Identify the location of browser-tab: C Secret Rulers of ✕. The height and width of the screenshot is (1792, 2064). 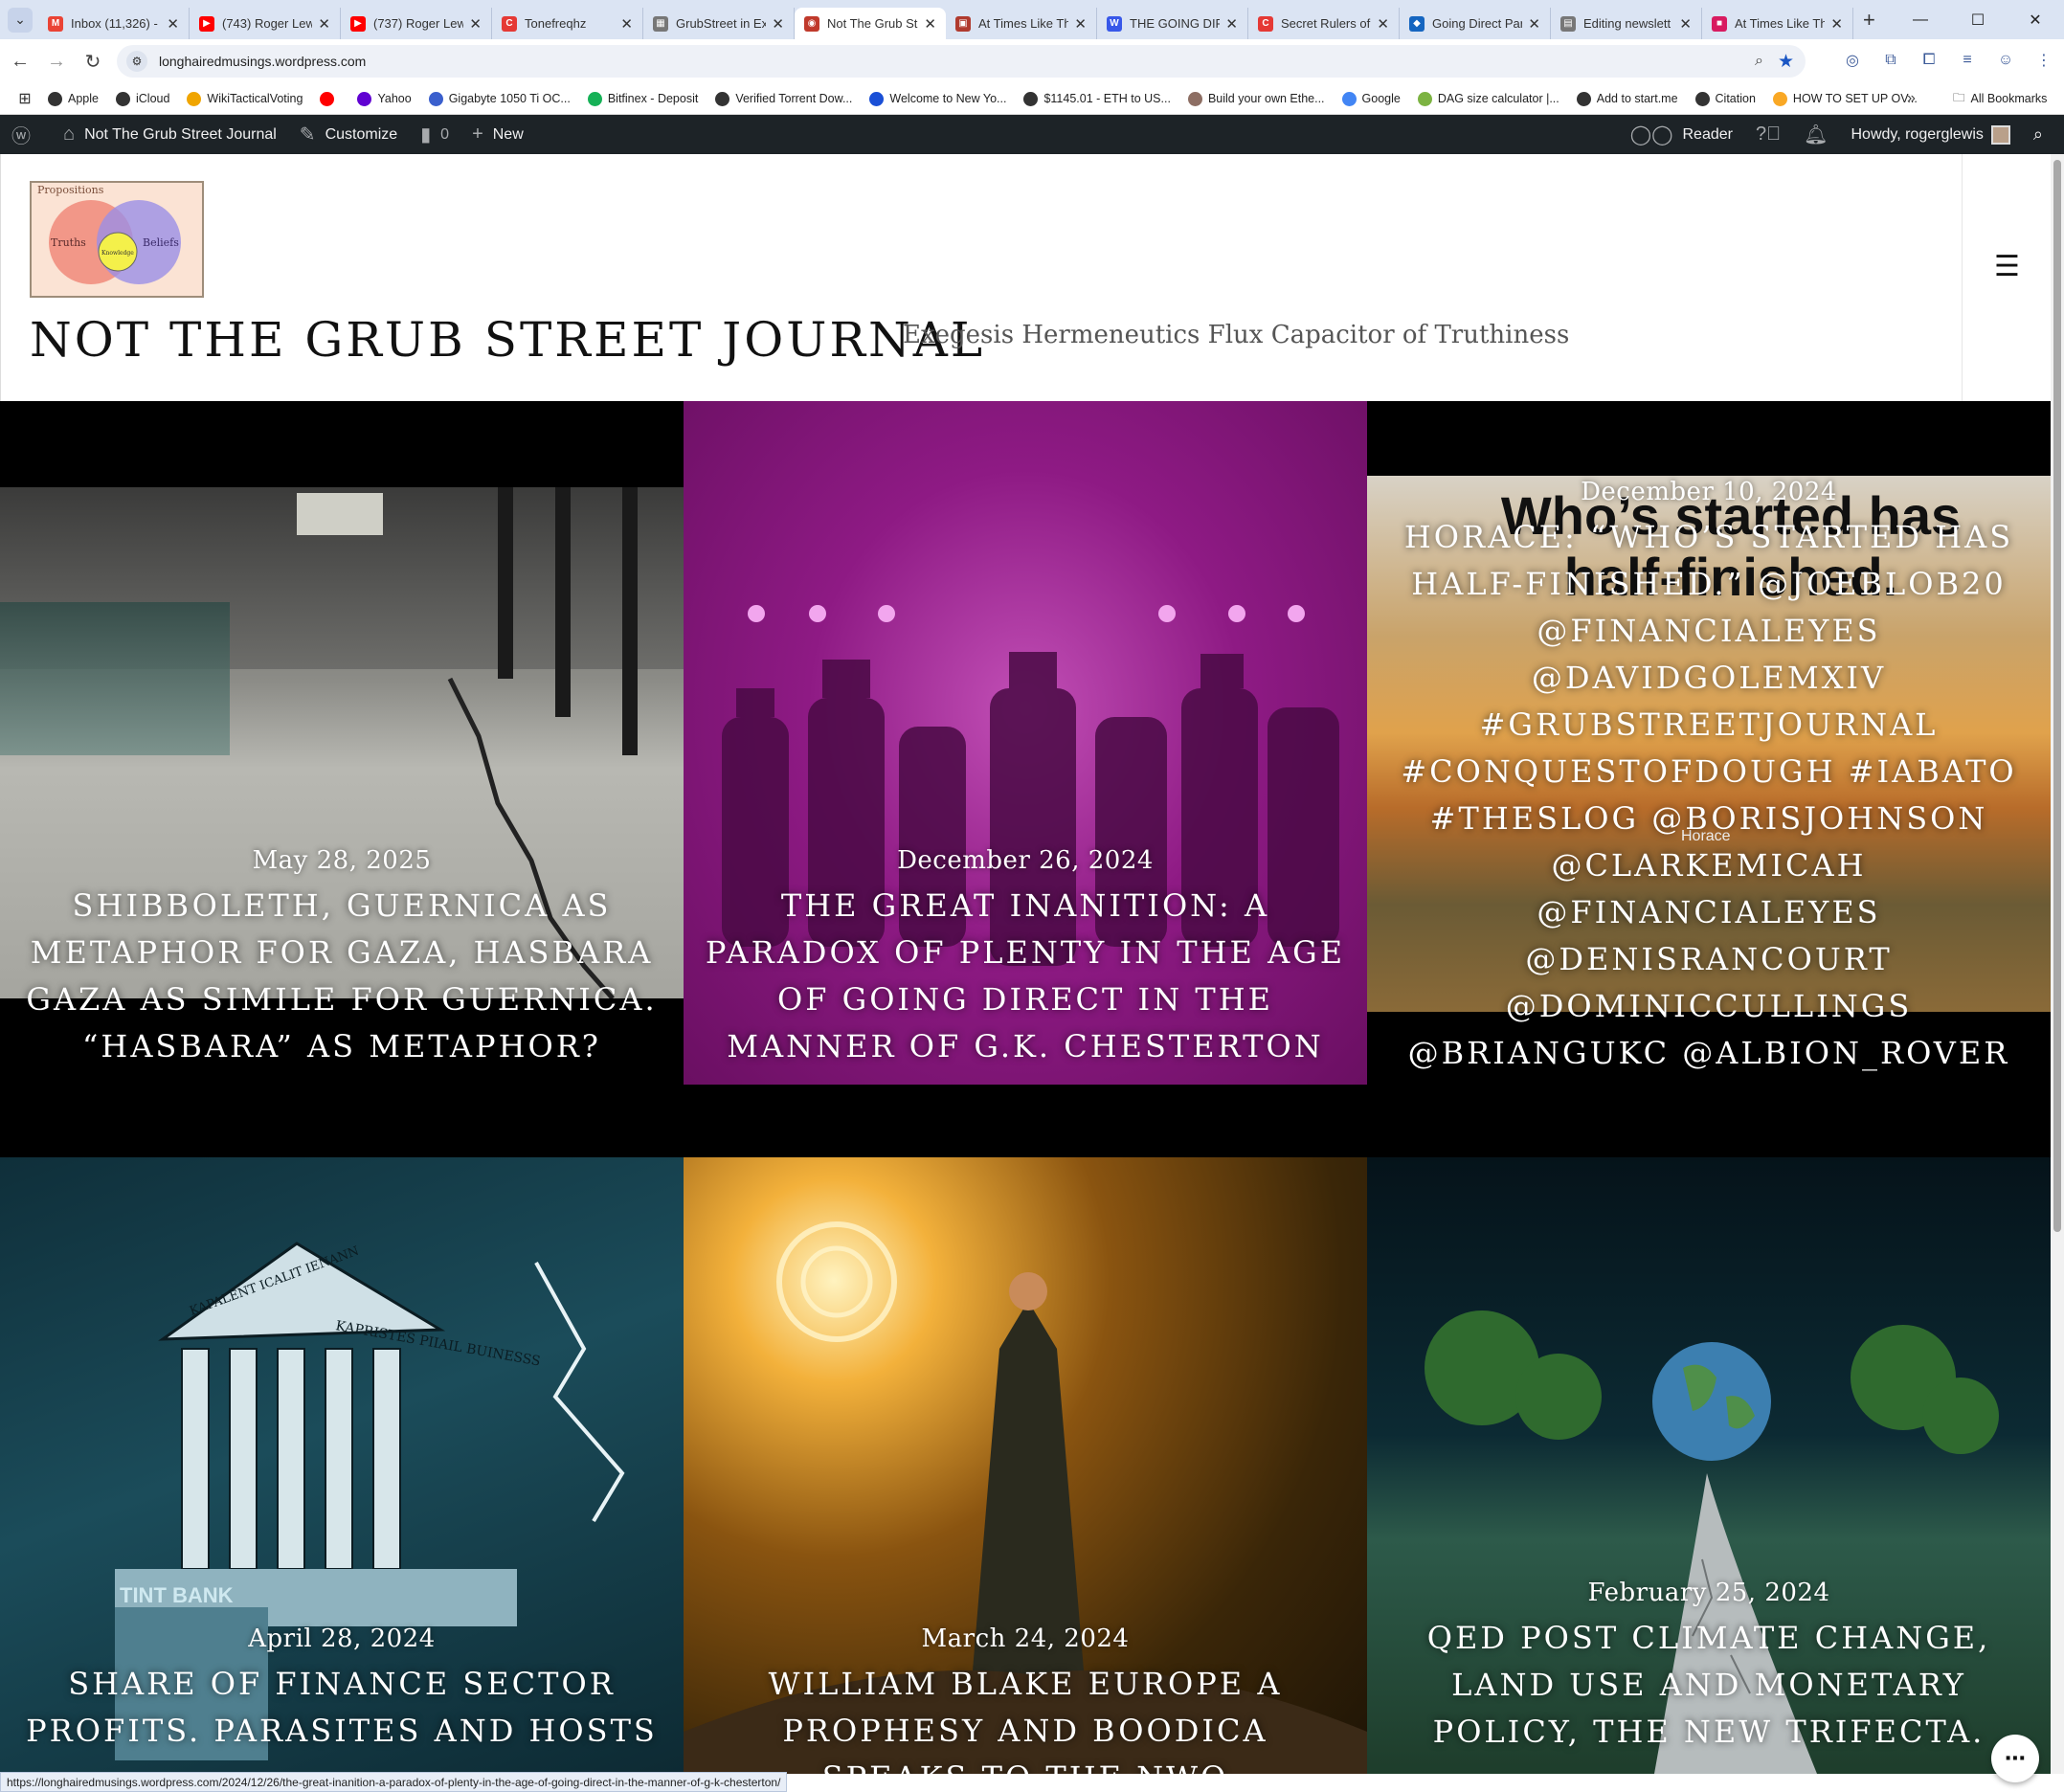
(1324, 24).